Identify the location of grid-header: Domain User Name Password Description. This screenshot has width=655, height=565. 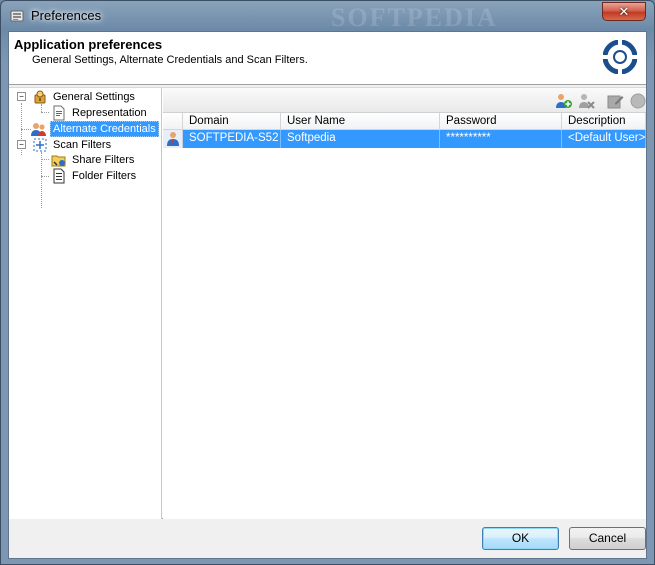
(404, 121).